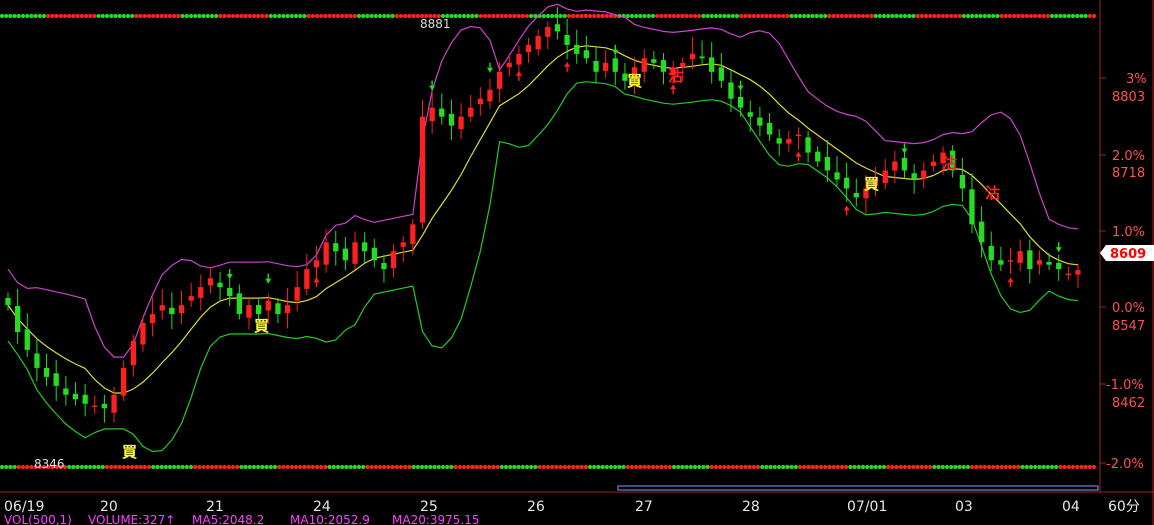  What do you see at coordinates (858, 488) in the screenshot?
I see `time-scrollbar` at bounding box center [858, 488].